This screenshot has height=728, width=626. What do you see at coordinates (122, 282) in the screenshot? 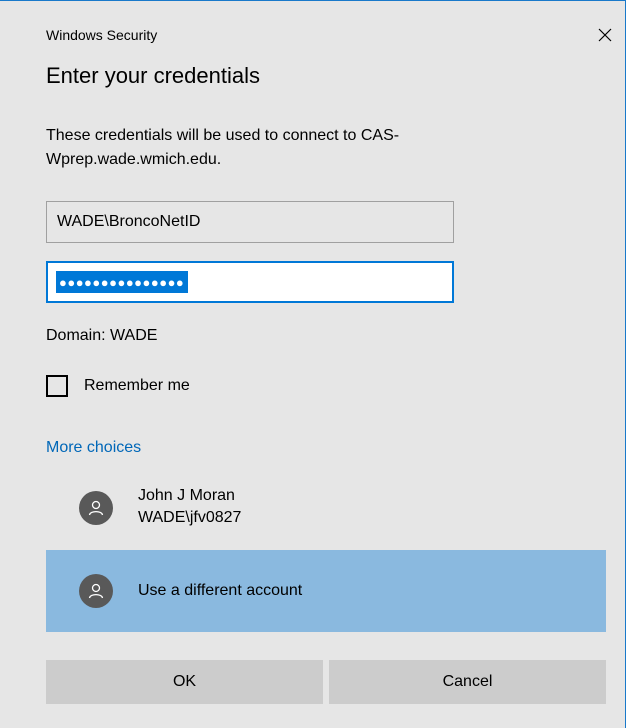
I see `password-masked-text: ●●●●●●●●●●●●●●●` at bounding box center [122, 282].